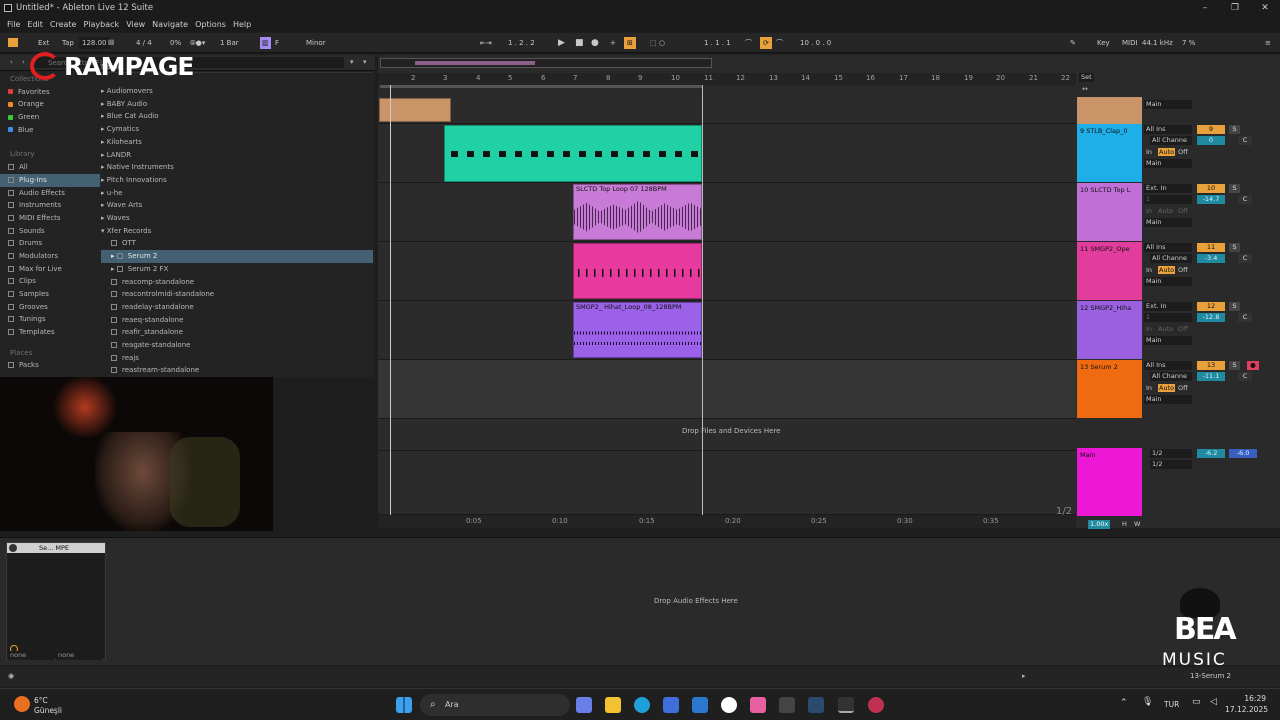 Image resolution: width=1280 pixels, height=720 pixels. I want to click on pan-10: C, so click(1245, 199).